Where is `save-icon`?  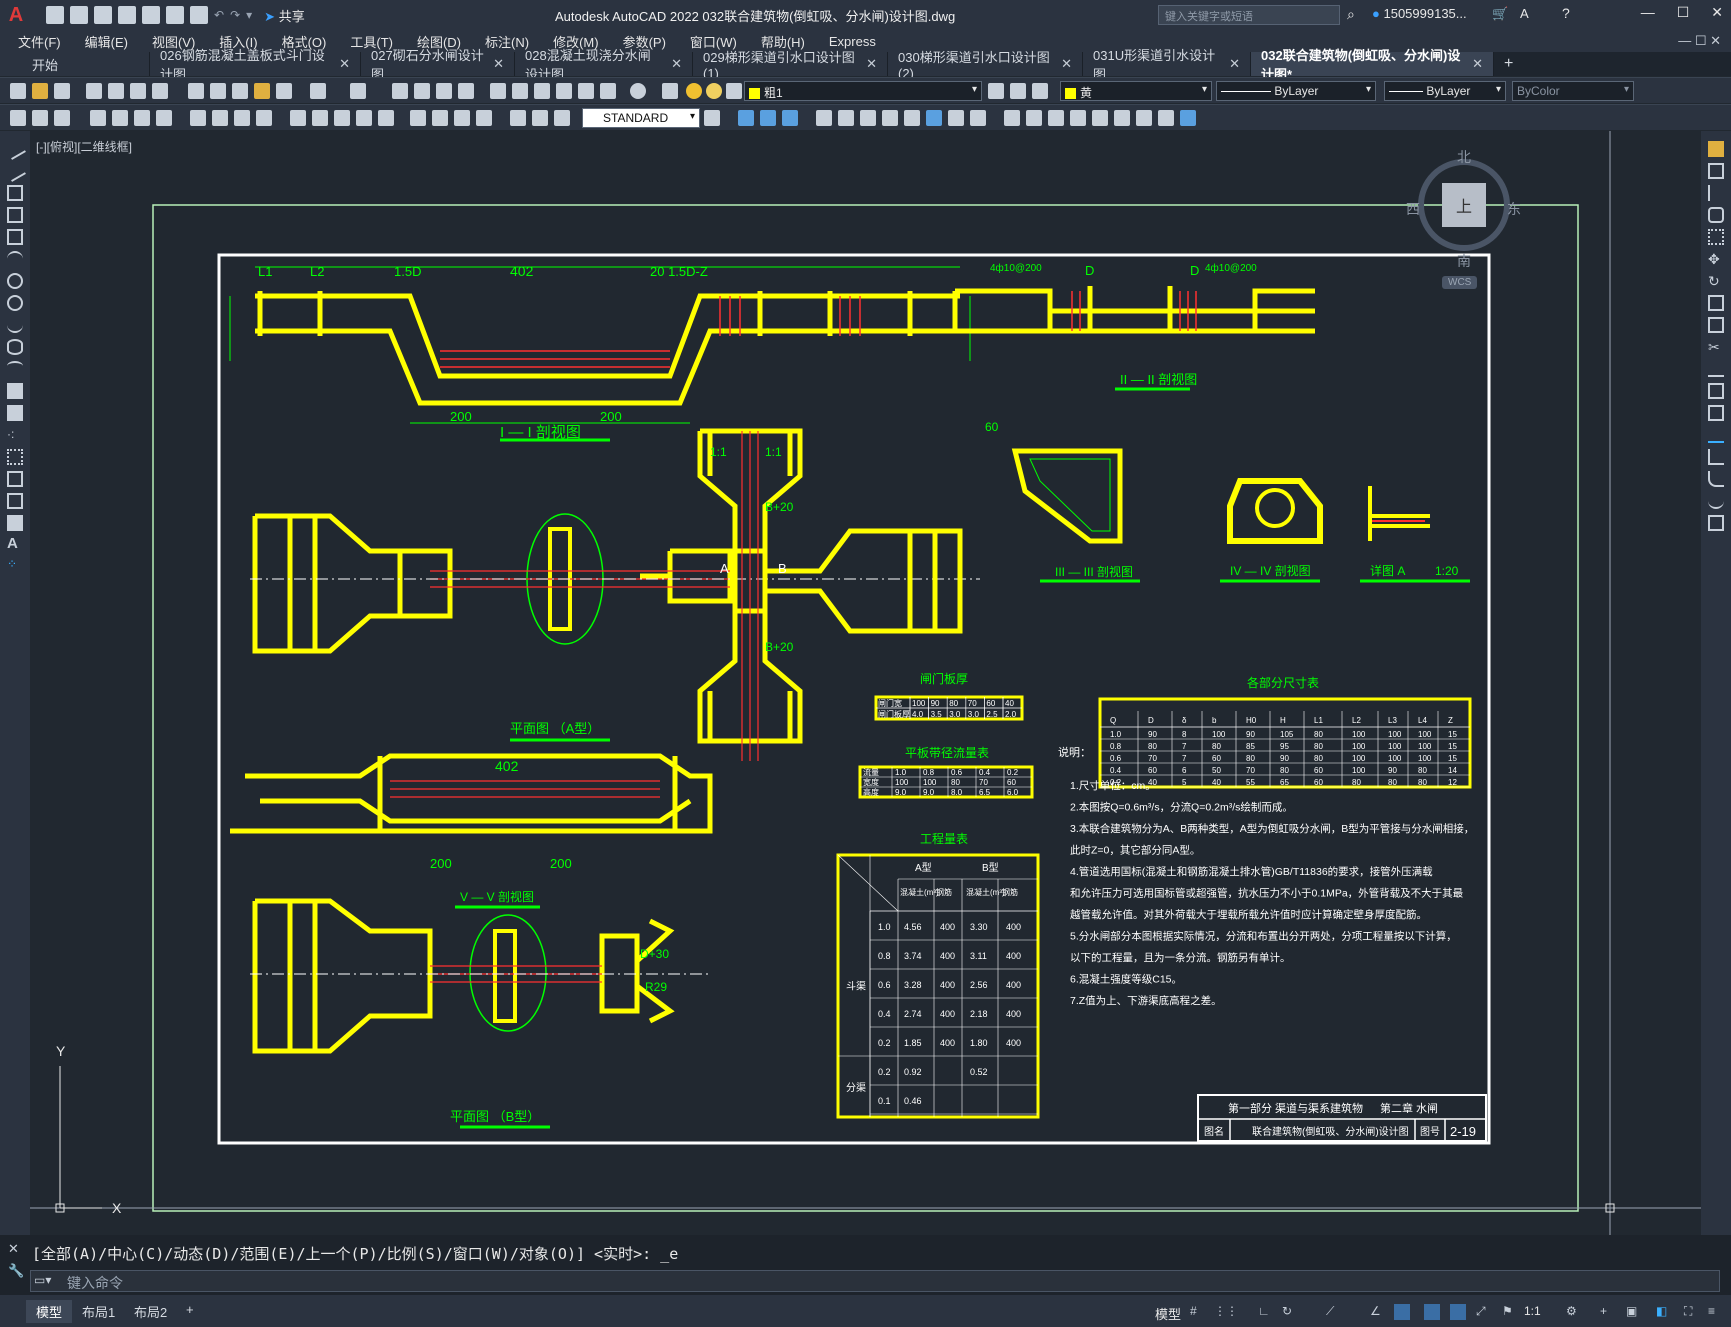
save-icon is located at coordinates (103, 15).